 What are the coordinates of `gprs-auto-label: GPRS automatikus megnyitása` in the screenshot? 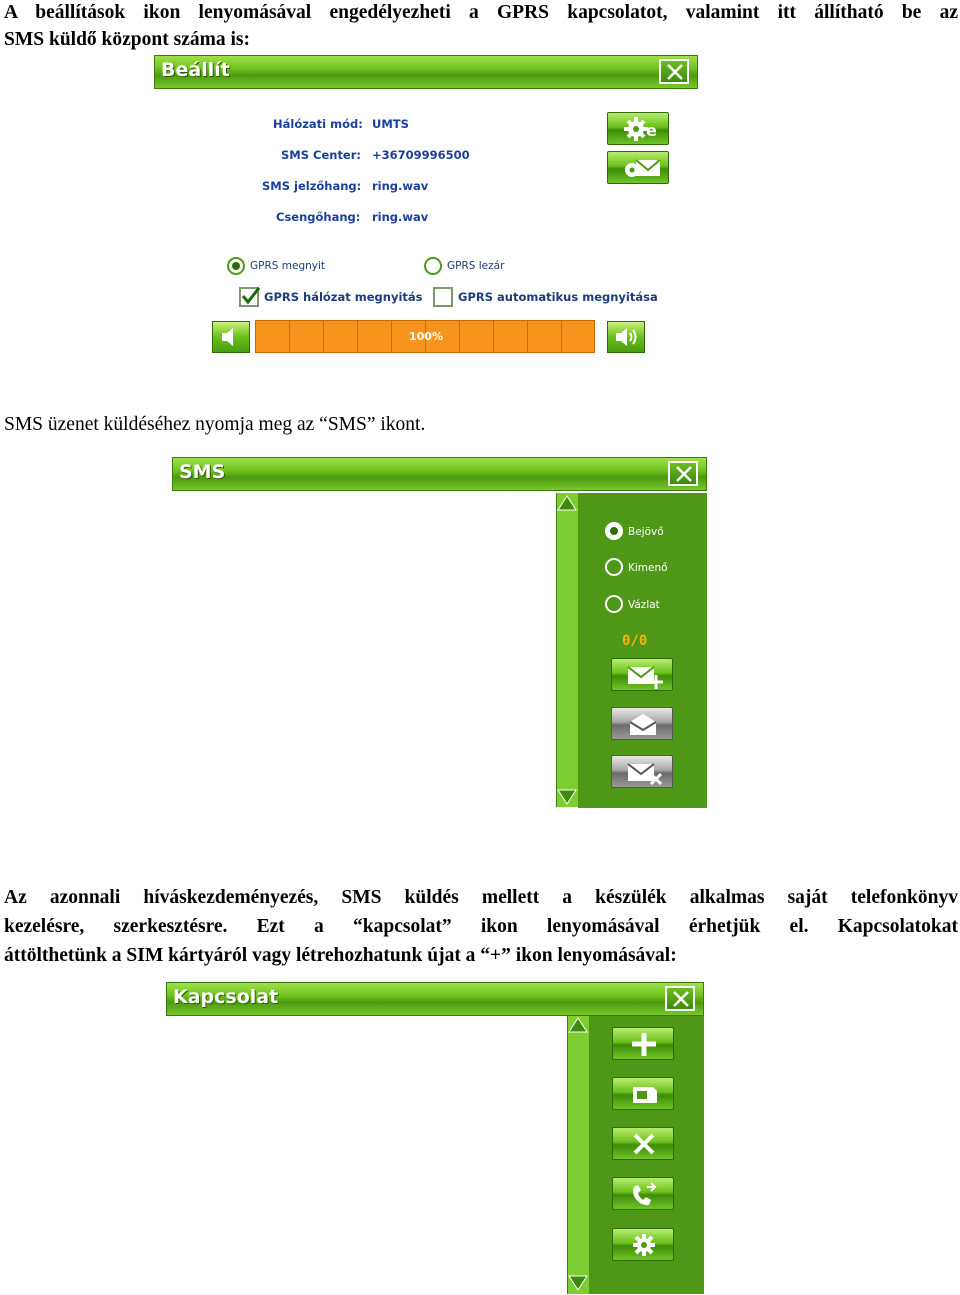 It's located at (558, 297).